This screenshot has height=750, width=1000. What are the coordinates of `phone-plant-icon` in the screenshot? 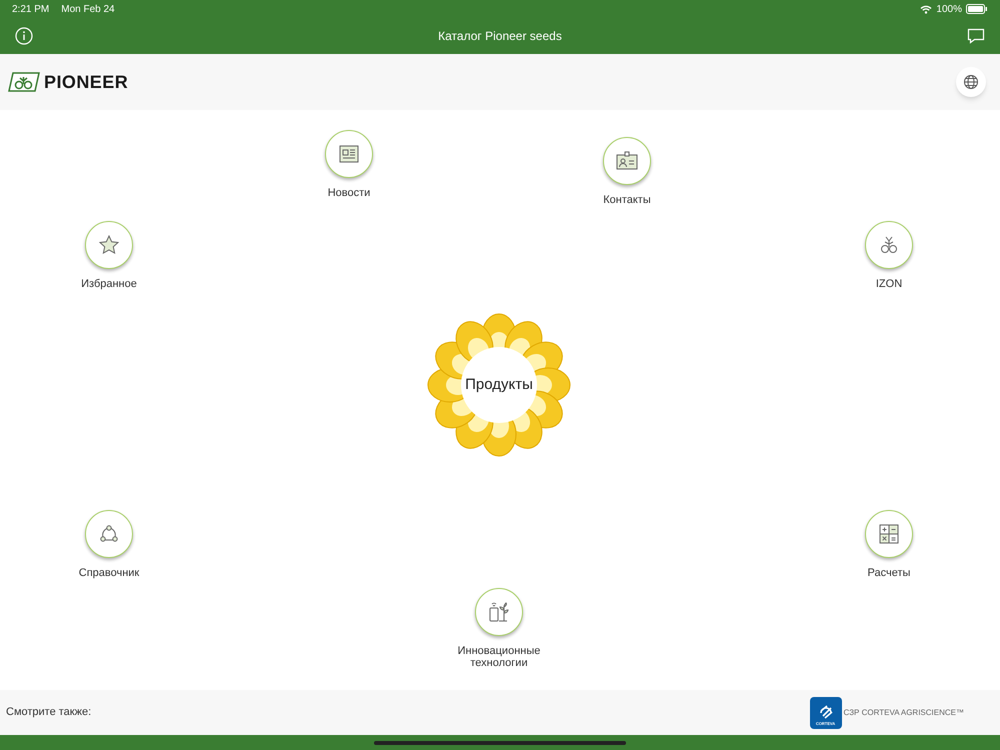 It's located at (499, 612).